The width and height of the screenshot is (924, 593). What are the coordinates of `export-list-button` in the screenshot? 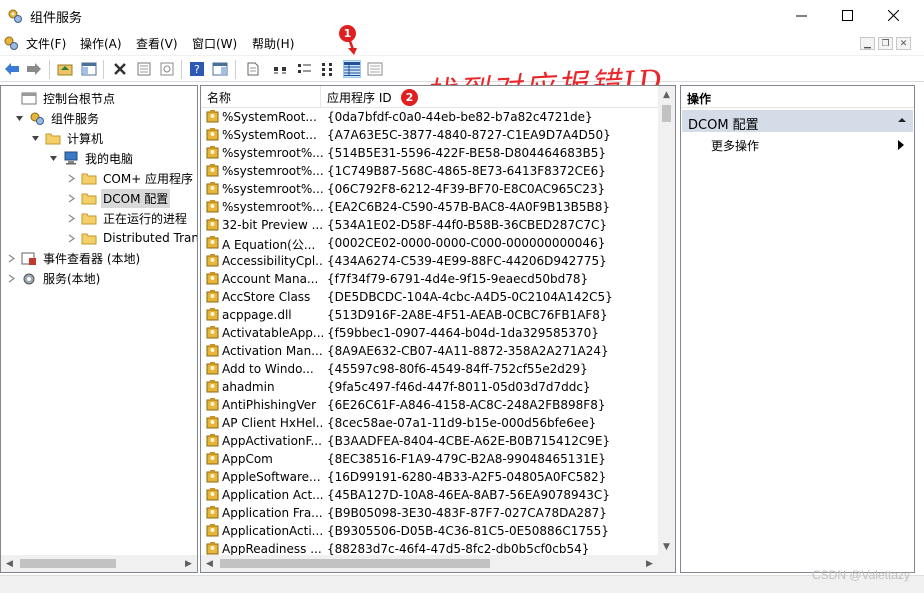 It's located at (252, 69).